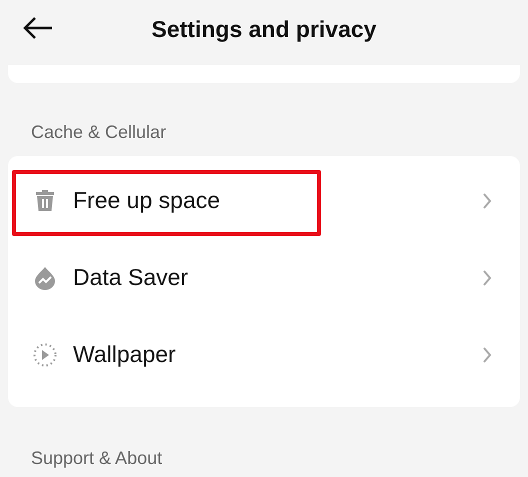 The height and width of the screenshot is (477, 528). I want to click on back-arrow-icon, so click(38, 28).